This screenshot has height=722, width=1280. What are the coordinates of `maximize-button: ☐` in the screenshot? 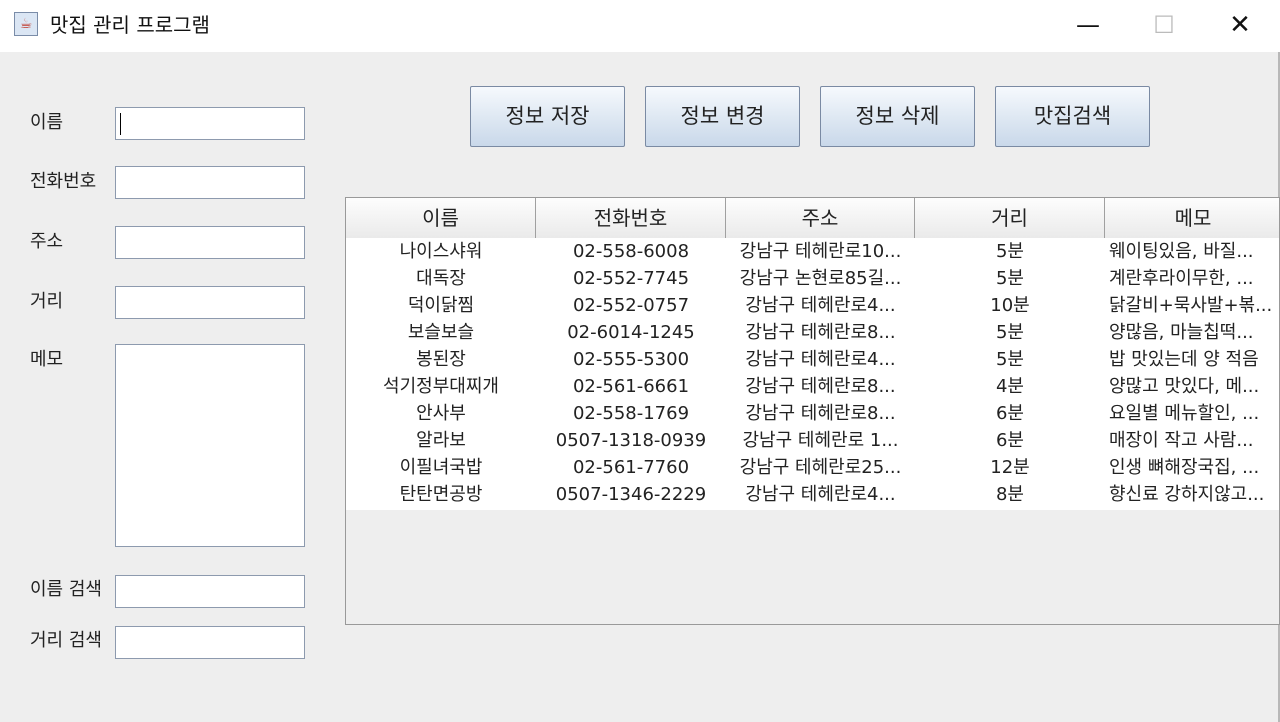 It's located at (1164, 26).